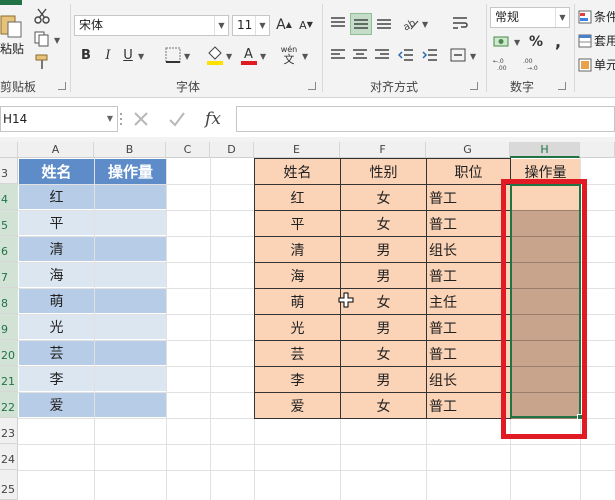 This screenshot has height=500, width=615. Describe the element at coordinates (9, 171) in the screenshot. I see `row-header: 3` at that location.